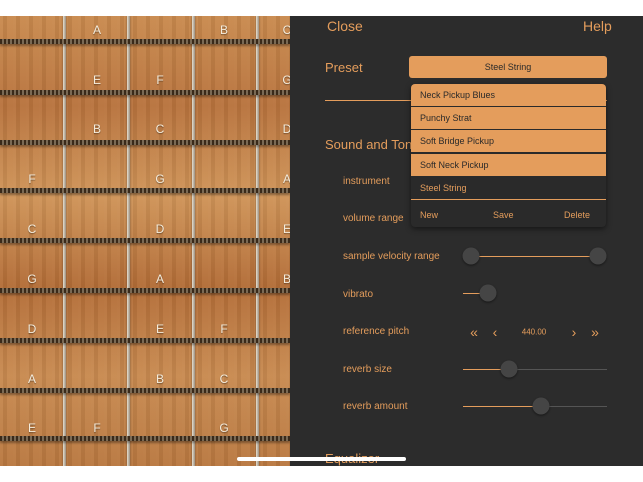 This screenshot has height=482, width=643. What do you see at coordinates (508, 188) in the screenshot?
I see `preset-option-selected: Steel String` at bounding box center [508, 188].